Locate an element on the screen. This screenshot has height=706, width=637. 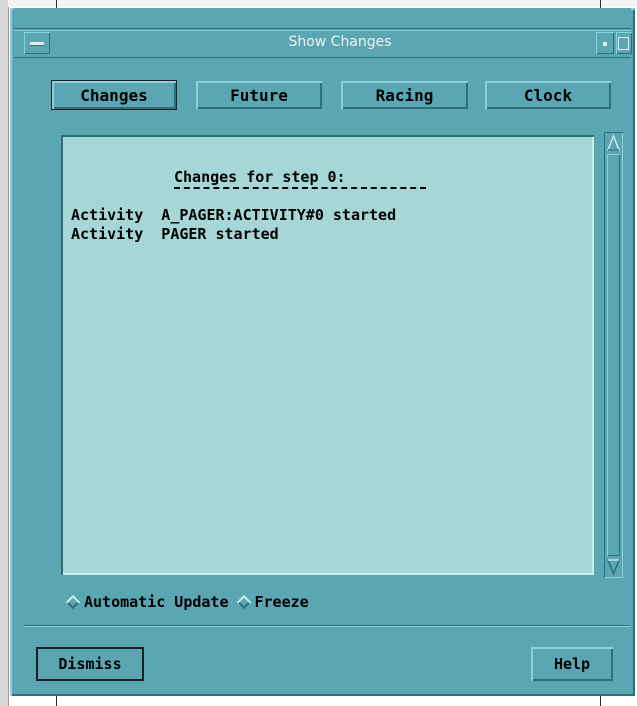
window-menu-button is located at coordinates (37, 43).